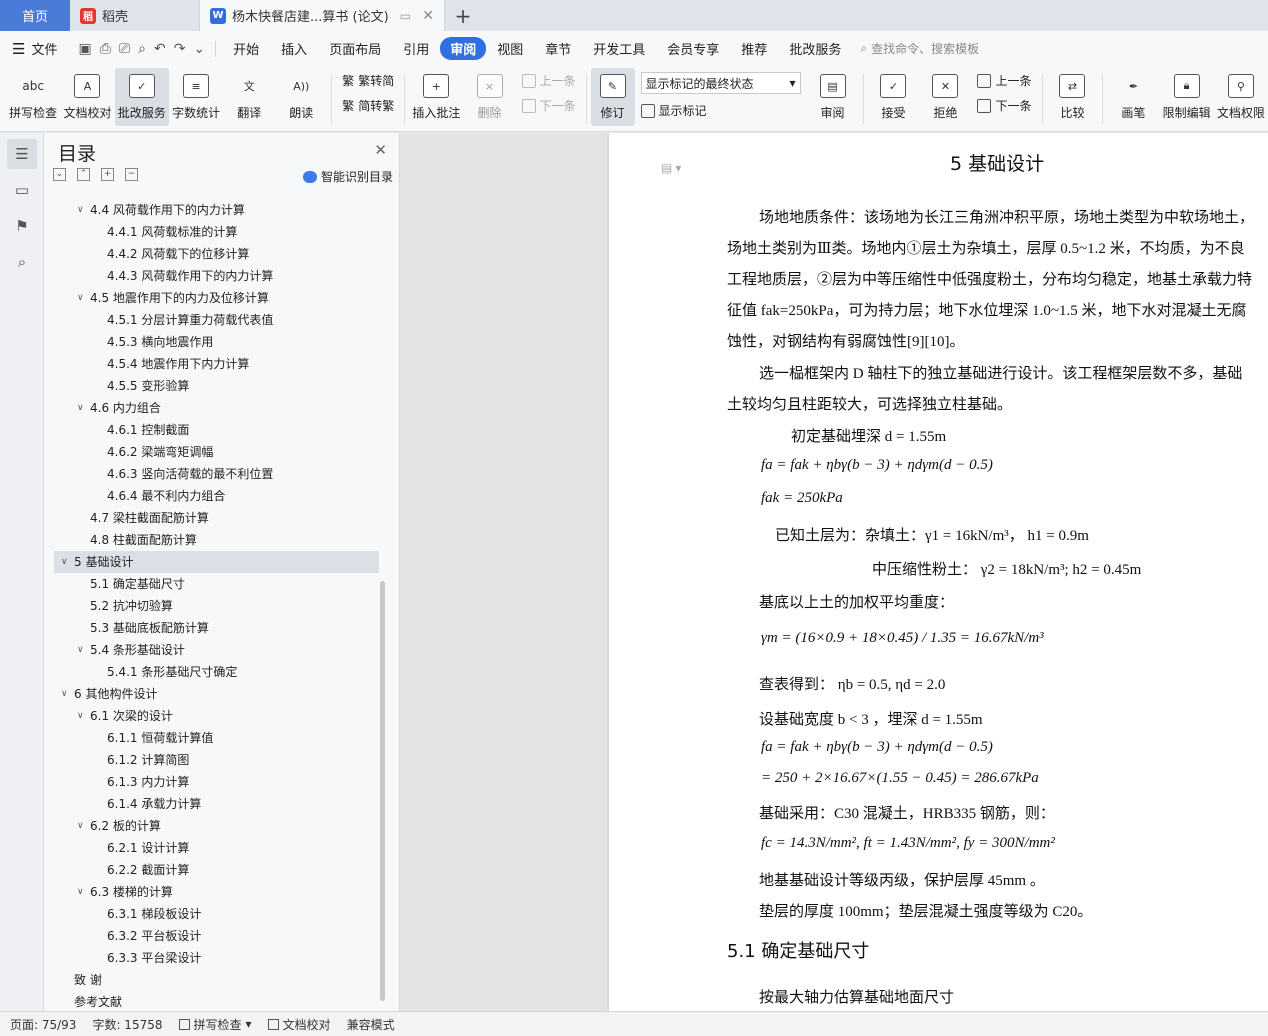  I want to click on review-pane-button: ▤ 审阅, so click(833, 97).